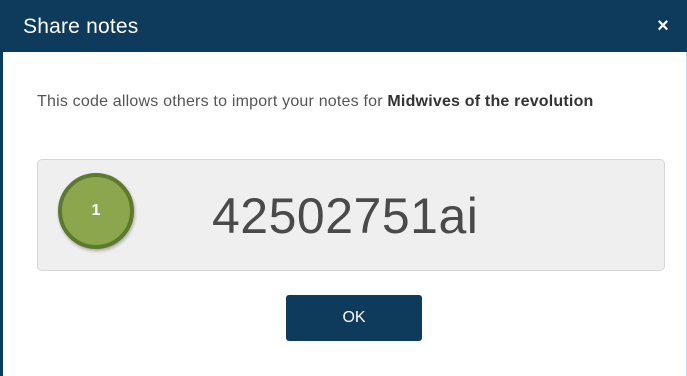 This screenshot has width=687, height=376. What do you see at coordinates (96, 211) in the screenshot?
I see `step-marker: 1` at bounding box center [96, 211].